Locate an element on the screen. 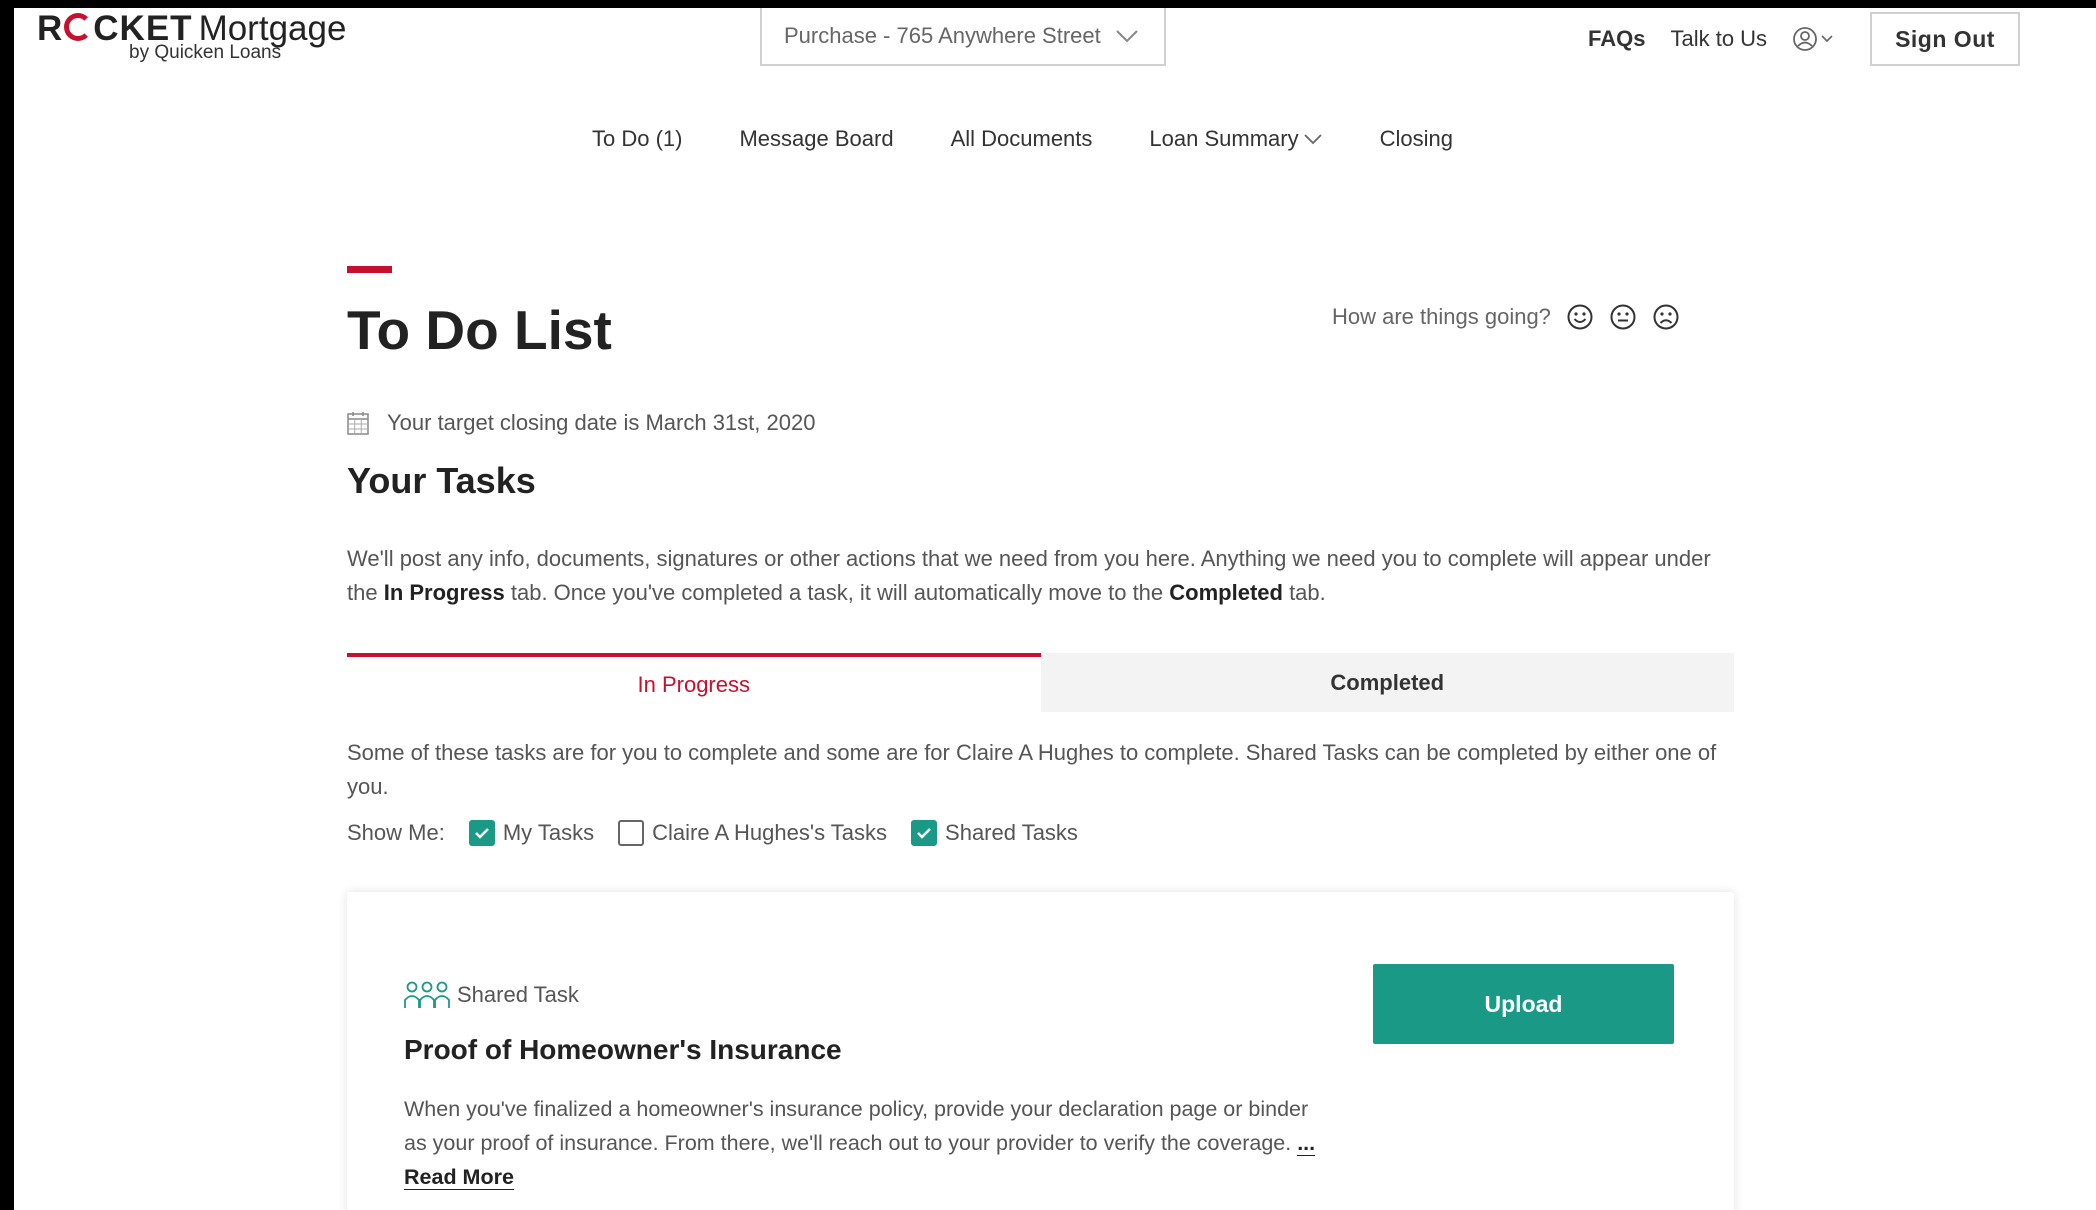  shared-tasks-checkbox is located at coordinates (924, 833).